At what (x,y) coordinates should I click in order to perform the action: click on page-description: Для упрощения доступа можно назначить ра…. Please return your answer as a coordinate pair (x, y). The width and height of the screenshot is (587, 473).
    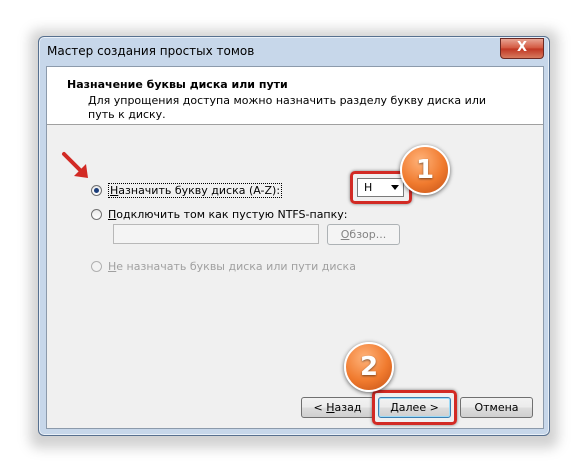
    Looking at the image, I should click on (287, 107).